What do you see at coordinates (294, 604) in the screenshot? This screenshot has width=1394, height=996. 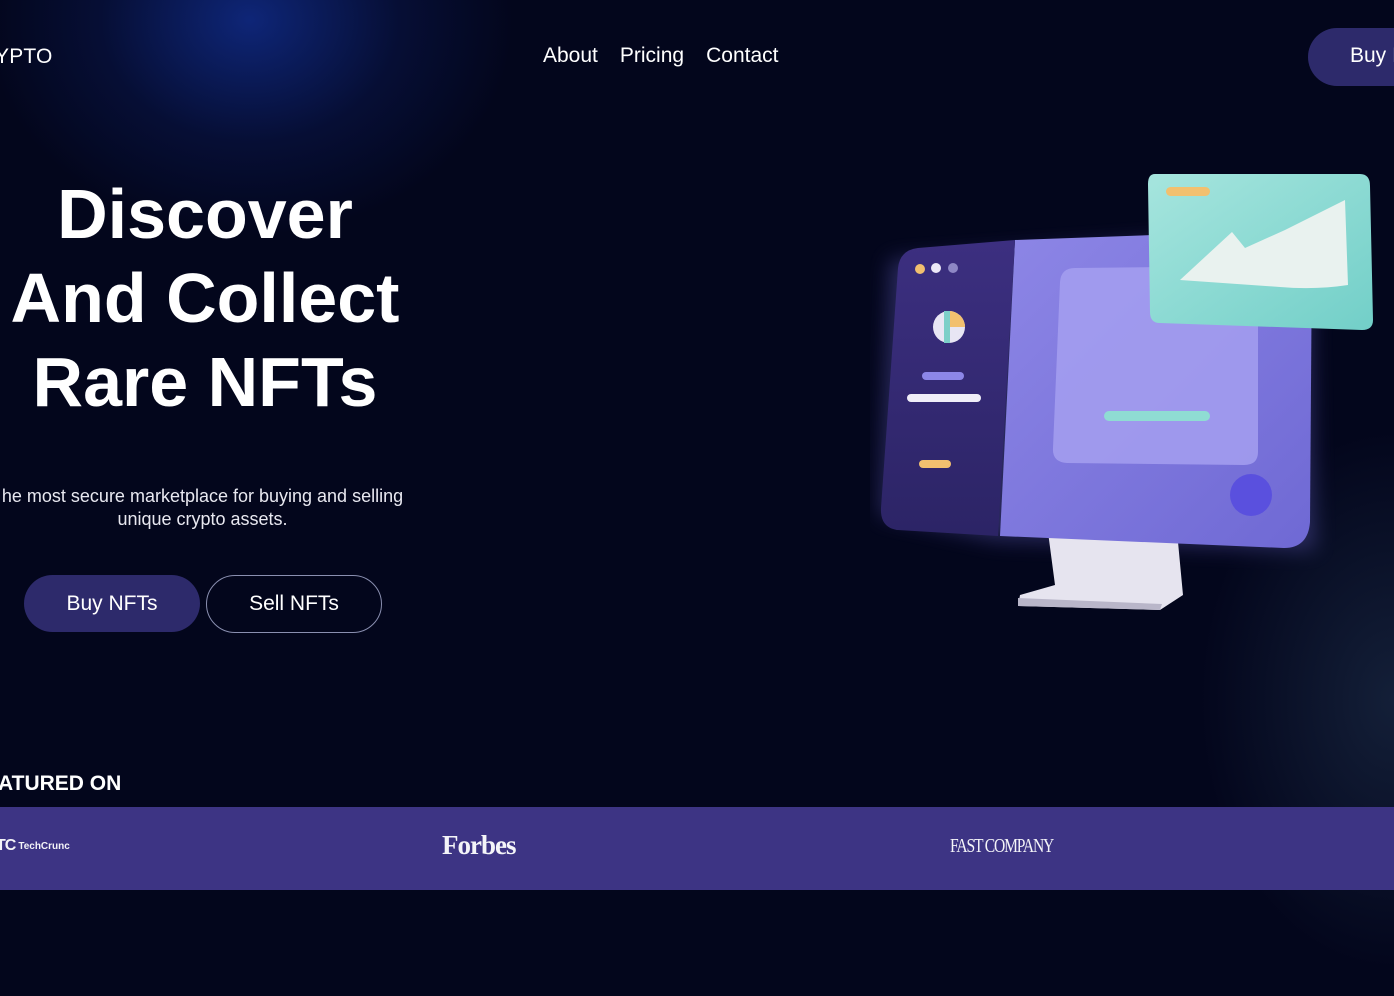 I see `sell-nfts-button: Sell NFTs` at bounding box center [294, 604].